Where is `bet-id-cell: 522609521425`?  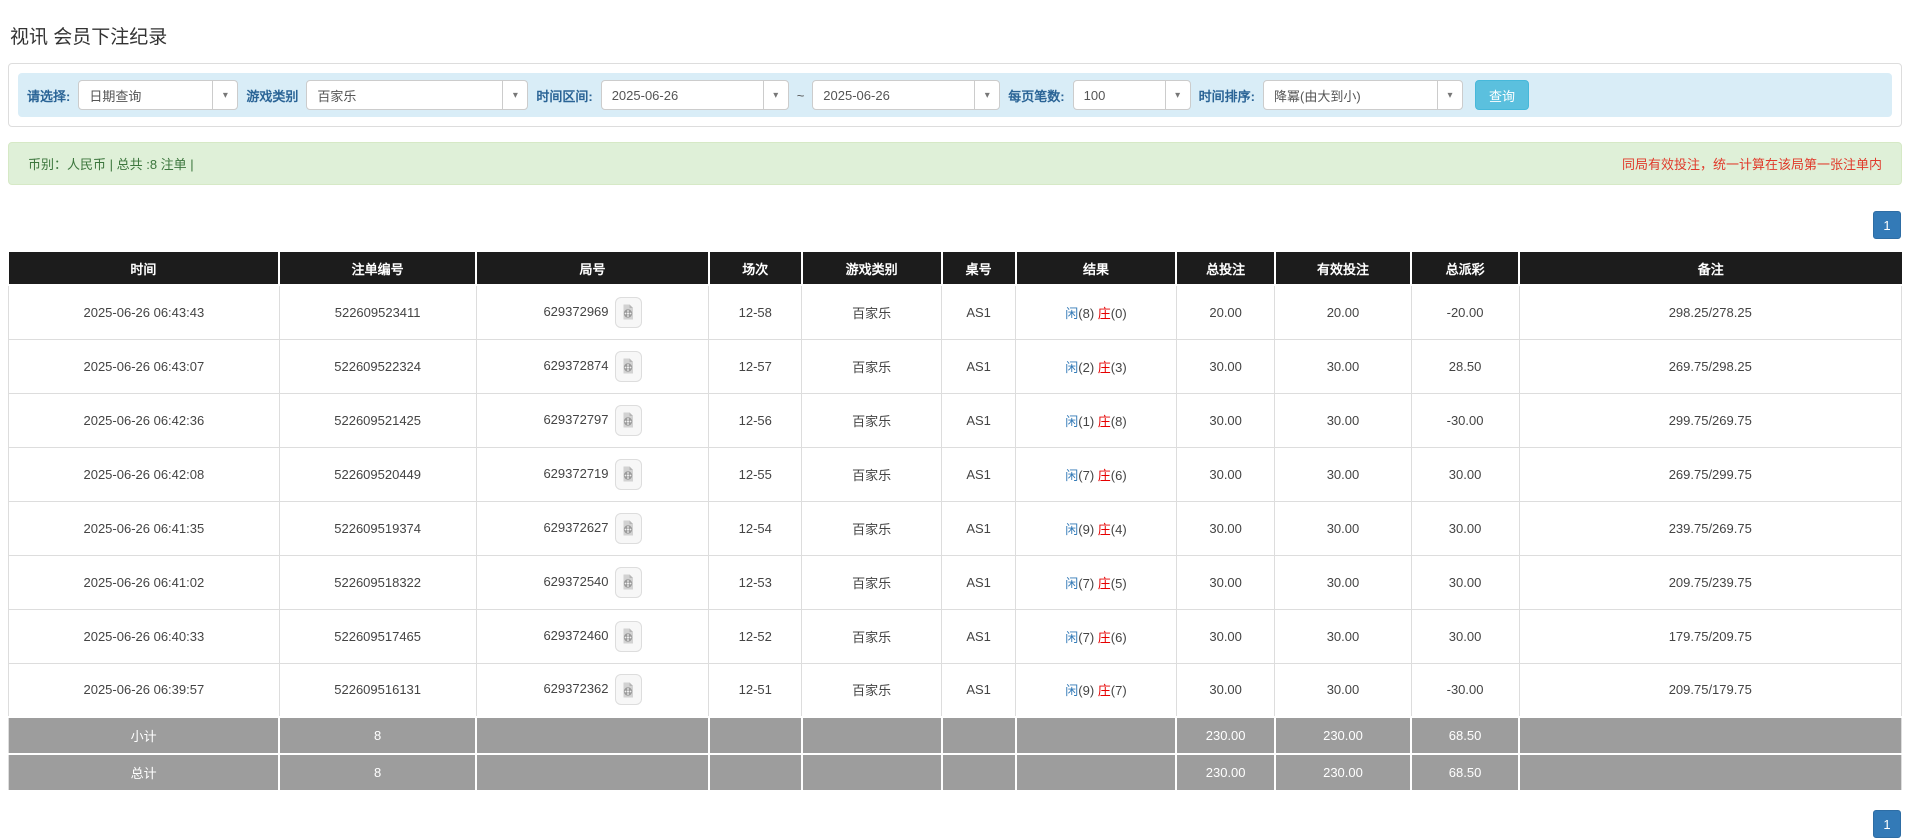
bet-id-cell: 522609521425 is located at coordinates (377, 420).